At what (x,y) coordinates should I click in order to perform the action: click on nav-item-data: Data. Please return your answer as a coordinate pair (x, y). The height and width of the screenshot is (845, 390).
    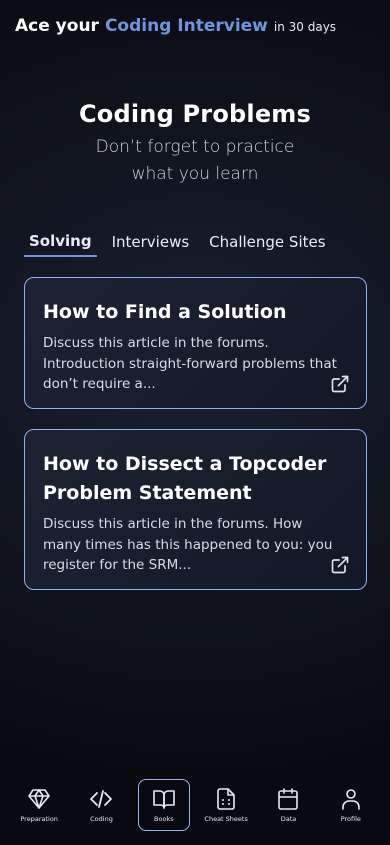
    Looking at the image, I should click on (288, 805).